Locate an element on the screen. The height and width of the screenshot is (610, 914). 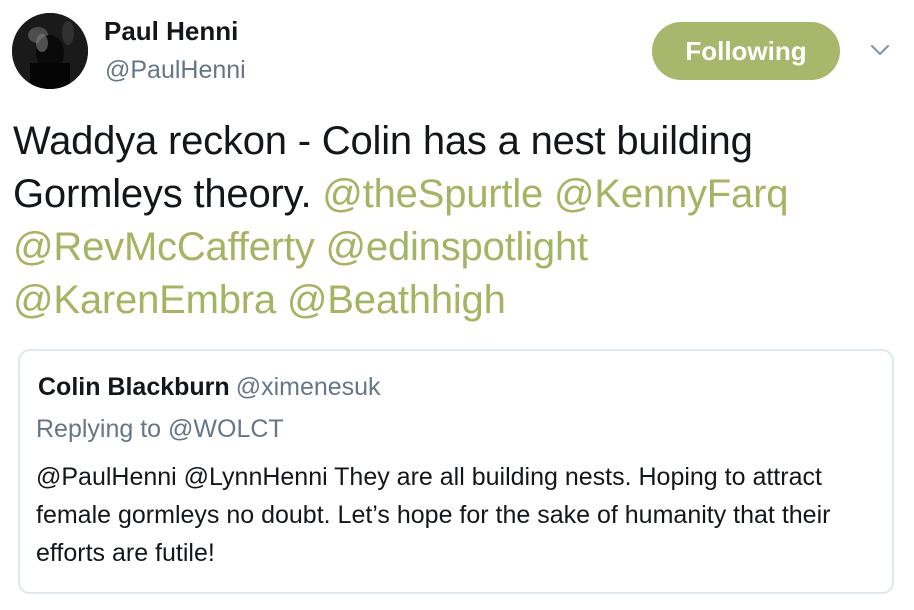
replying-to-label: Replying to @WOLCT is located at coordinates (160, 429).